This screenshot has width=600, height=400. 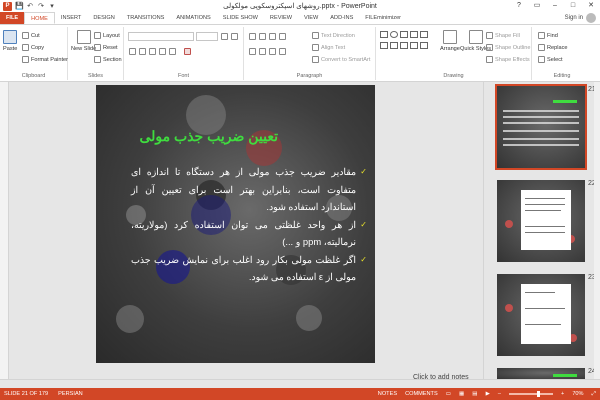 I want to click on effects-icon, so click(x=489, y=59).